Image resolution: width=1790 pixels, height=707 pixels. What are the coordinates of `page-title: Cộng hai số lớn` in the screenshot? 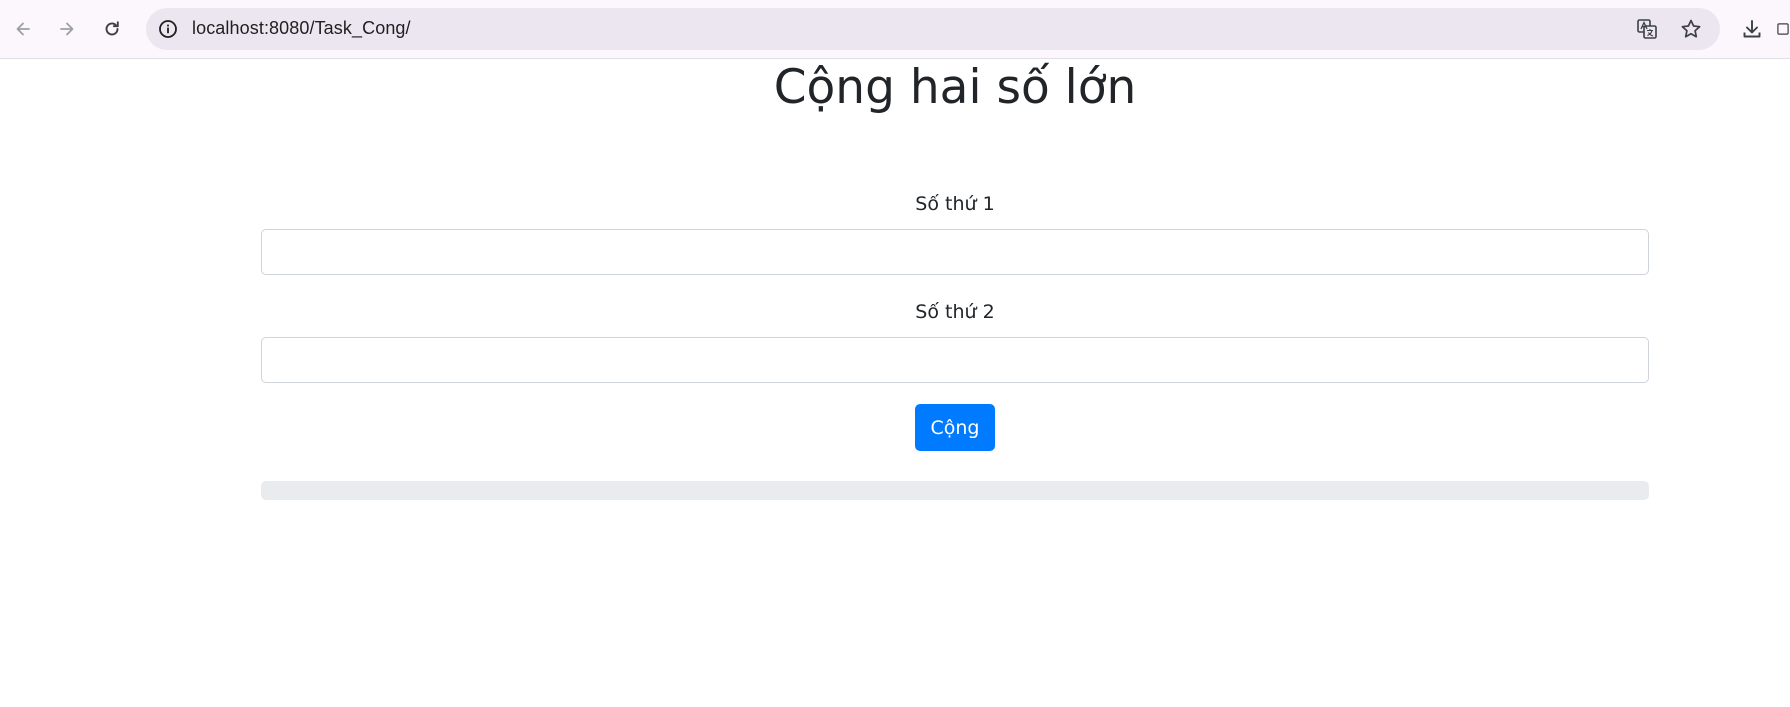 It's located at (955, 87).